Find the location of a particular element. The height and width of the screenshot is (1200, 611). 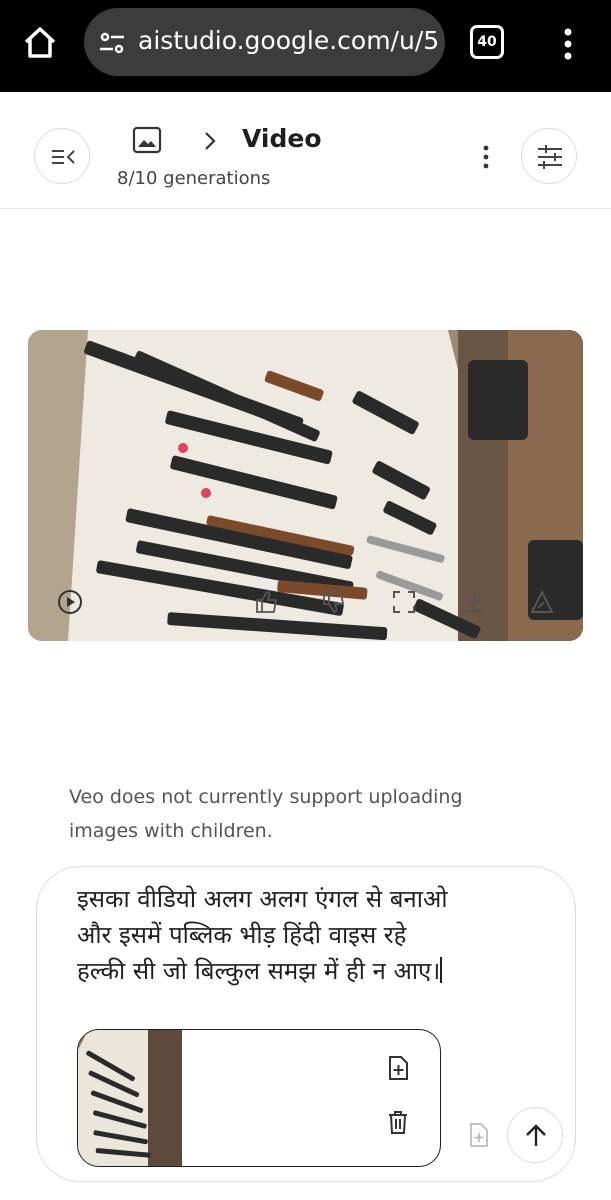

chevron-right-icon is located at coordinates (210, 141).